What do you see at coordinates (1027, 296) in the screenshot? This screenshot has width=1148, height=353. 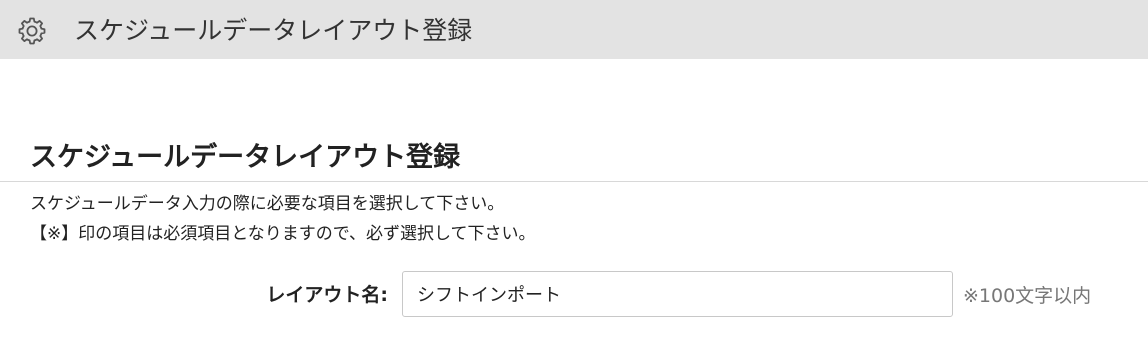 I see `layout-name-note: ※100文字以内` at bounding box center [1027, 296].